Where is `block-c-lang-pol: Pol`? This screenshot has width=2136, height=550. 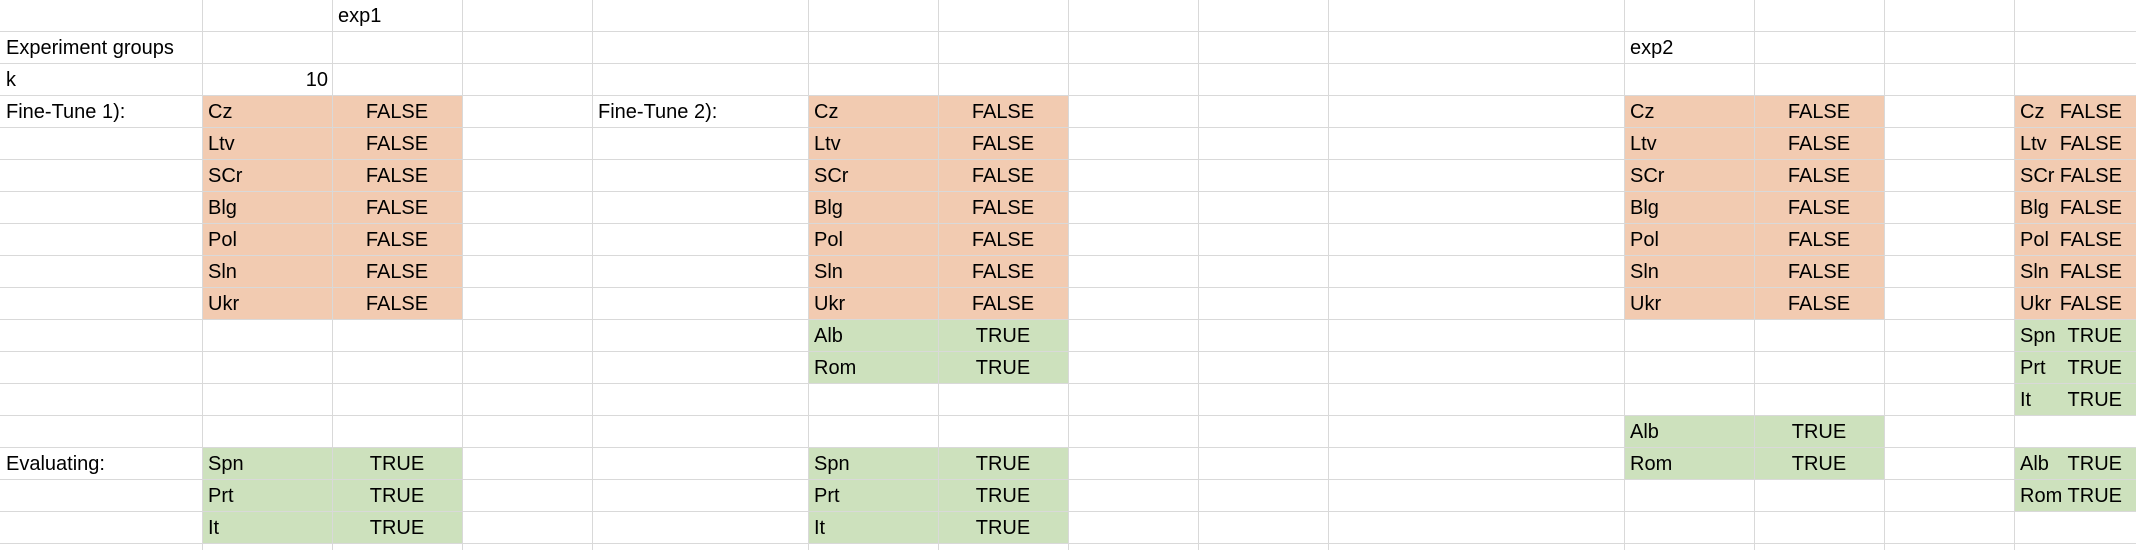 block-c-lang-pol: Pol is located at coordinates (1689, 240).